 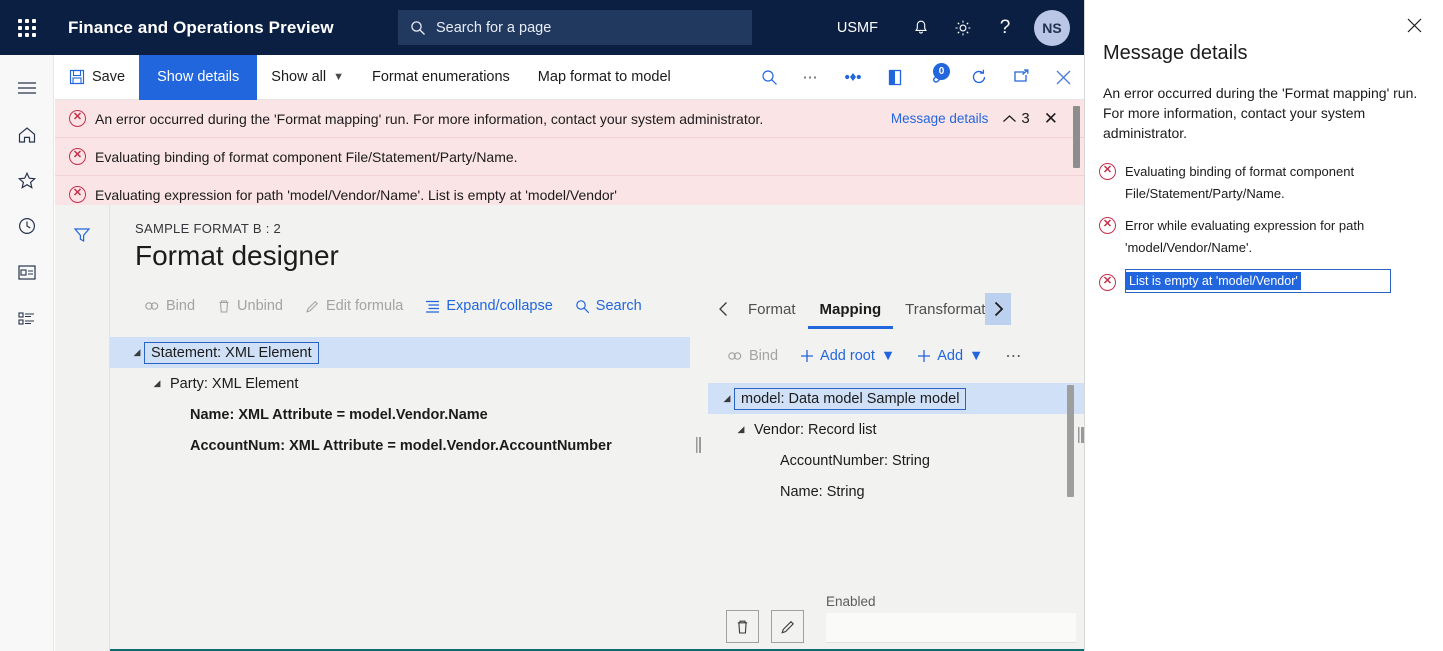 I want to click on edit-button, so click(x=787, y=626).